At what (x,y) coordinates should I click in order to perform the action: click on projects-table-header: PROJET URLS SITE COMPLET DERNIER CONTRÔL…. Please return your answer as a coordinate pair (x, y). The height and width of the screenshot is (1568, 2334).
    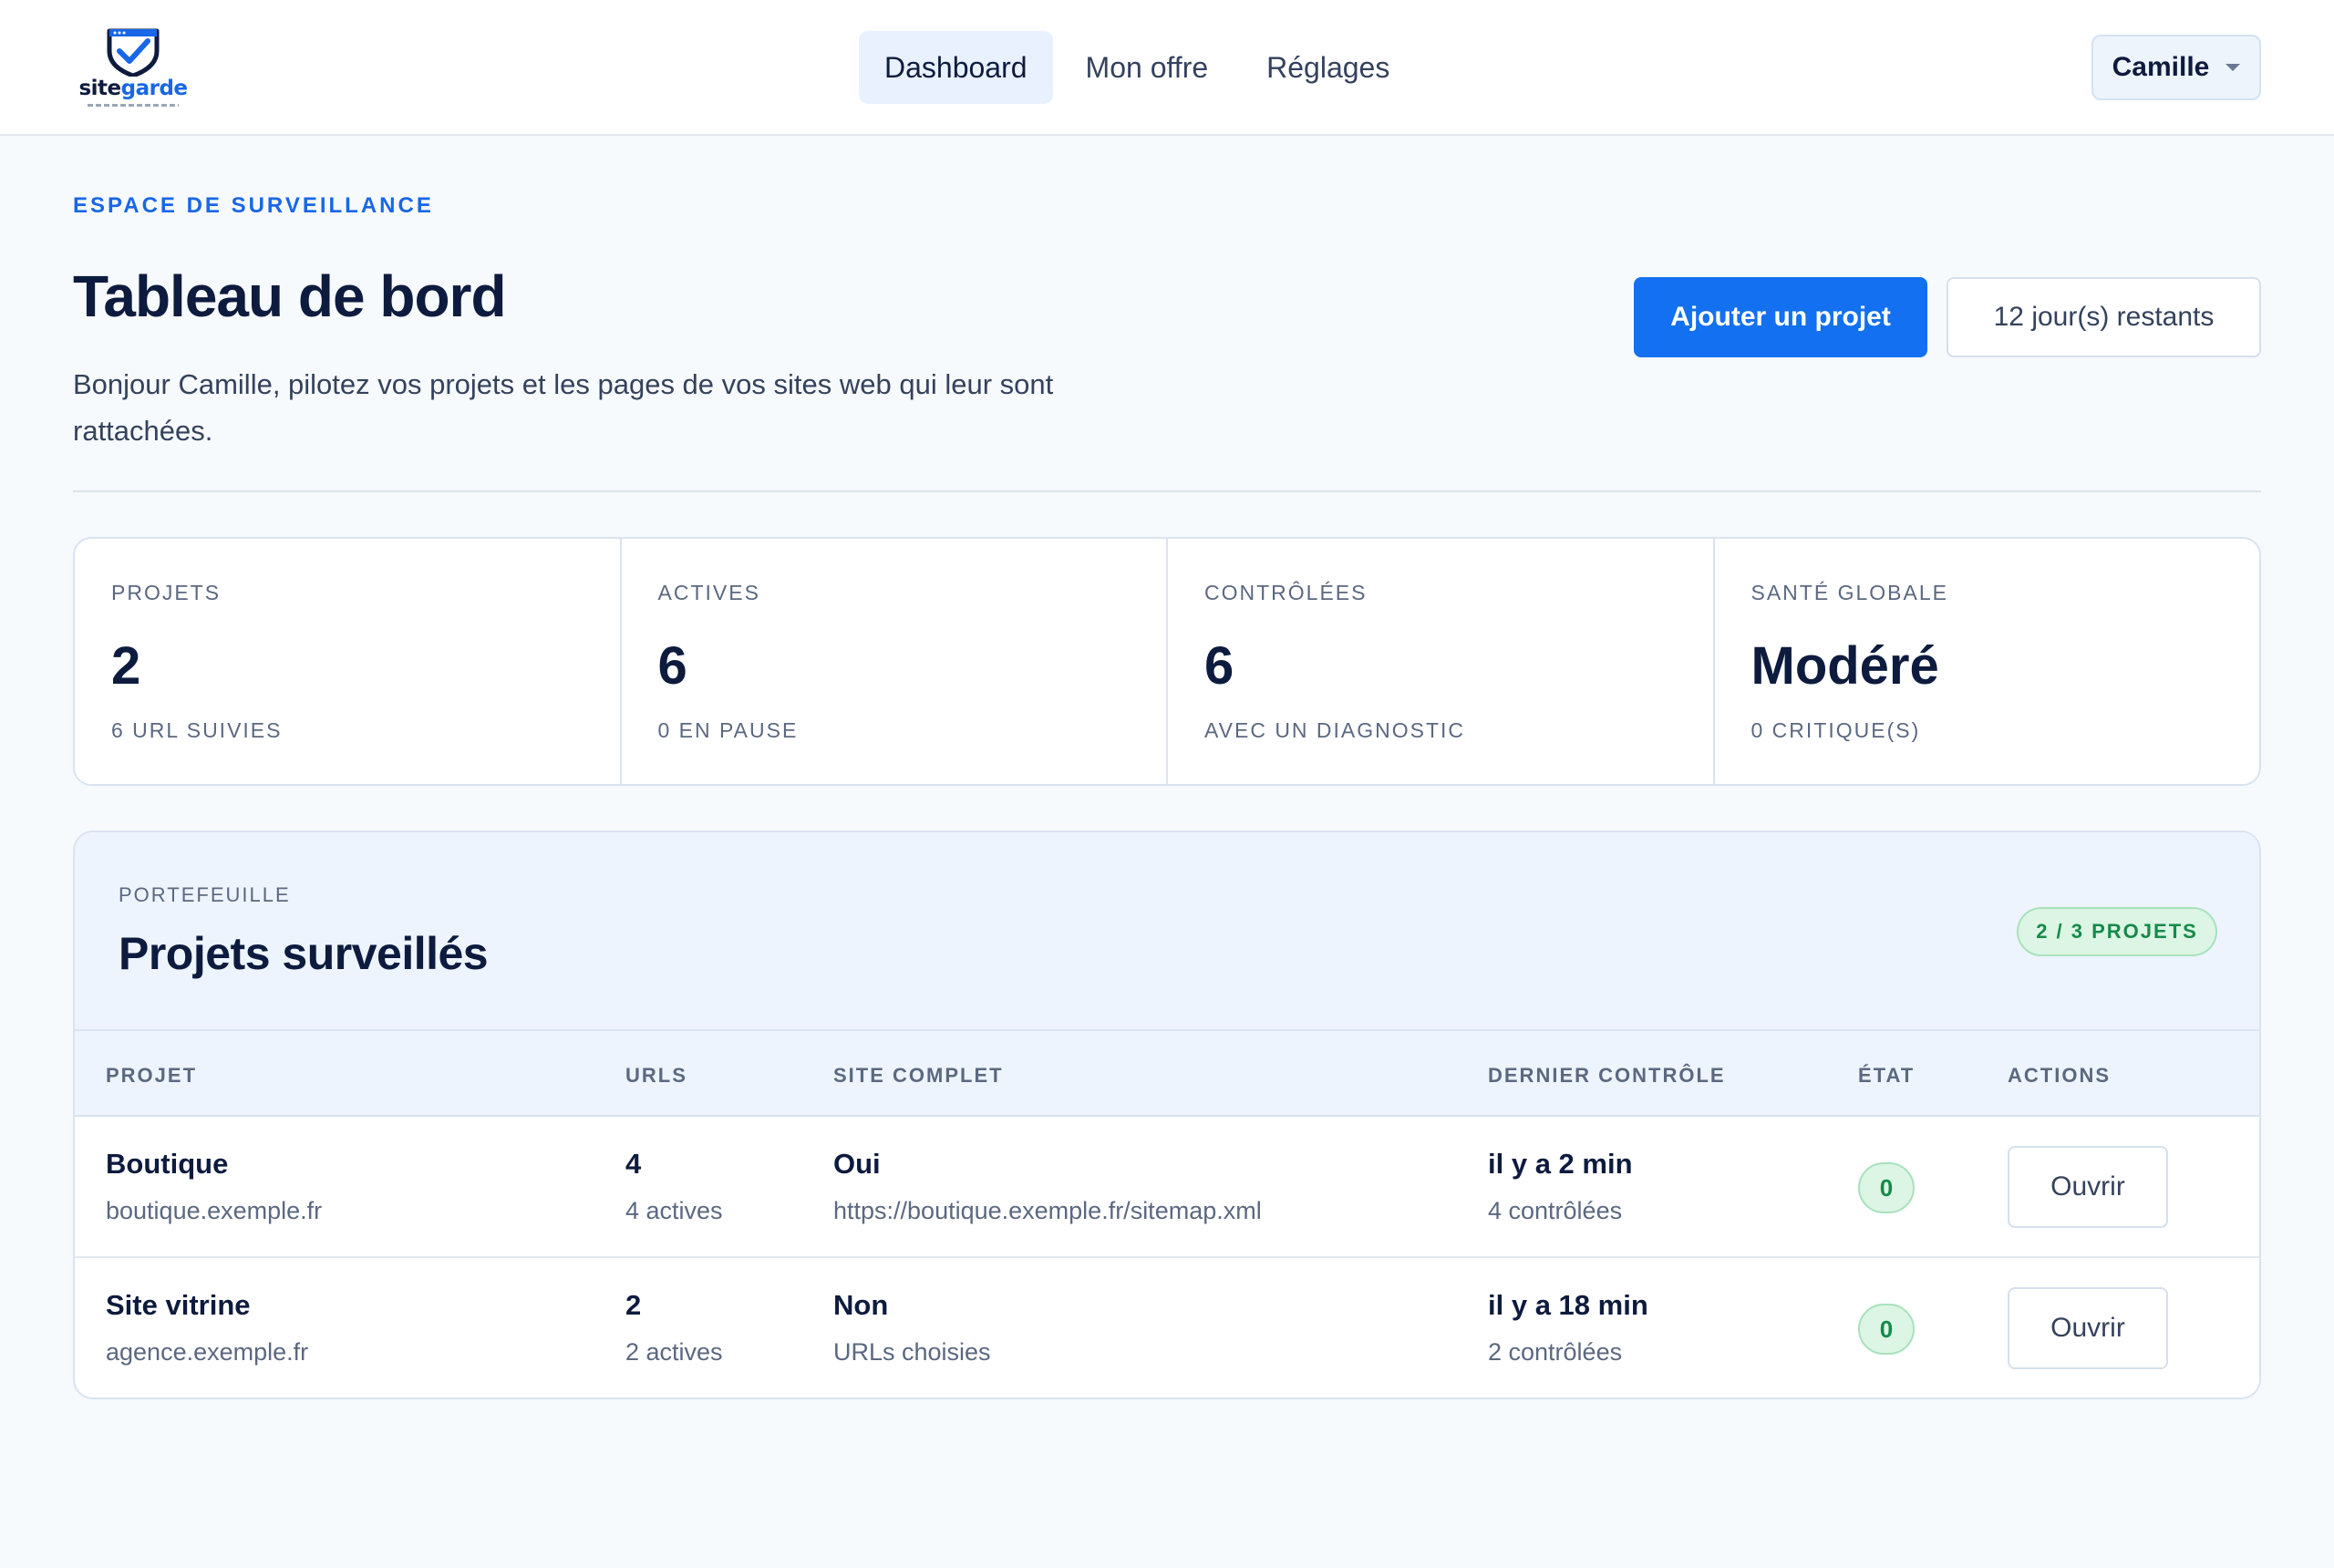
    Looking at the image, I should click on (1167, 1074).